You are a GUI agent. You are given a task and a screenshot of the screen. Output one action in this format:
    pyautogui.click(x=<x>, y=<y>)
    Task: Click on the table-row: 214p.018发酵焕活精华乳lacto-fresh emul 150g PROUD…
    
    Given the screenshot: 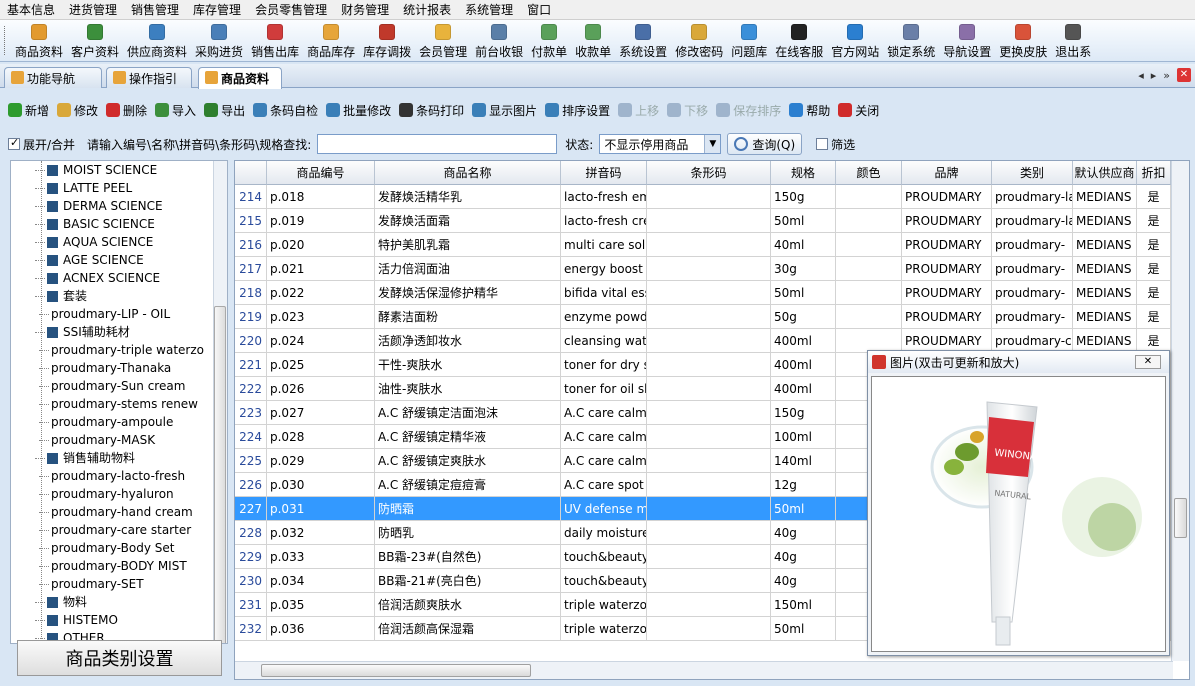 What is the action you would take?
    pyautogui.click(x=703, y=197)
    